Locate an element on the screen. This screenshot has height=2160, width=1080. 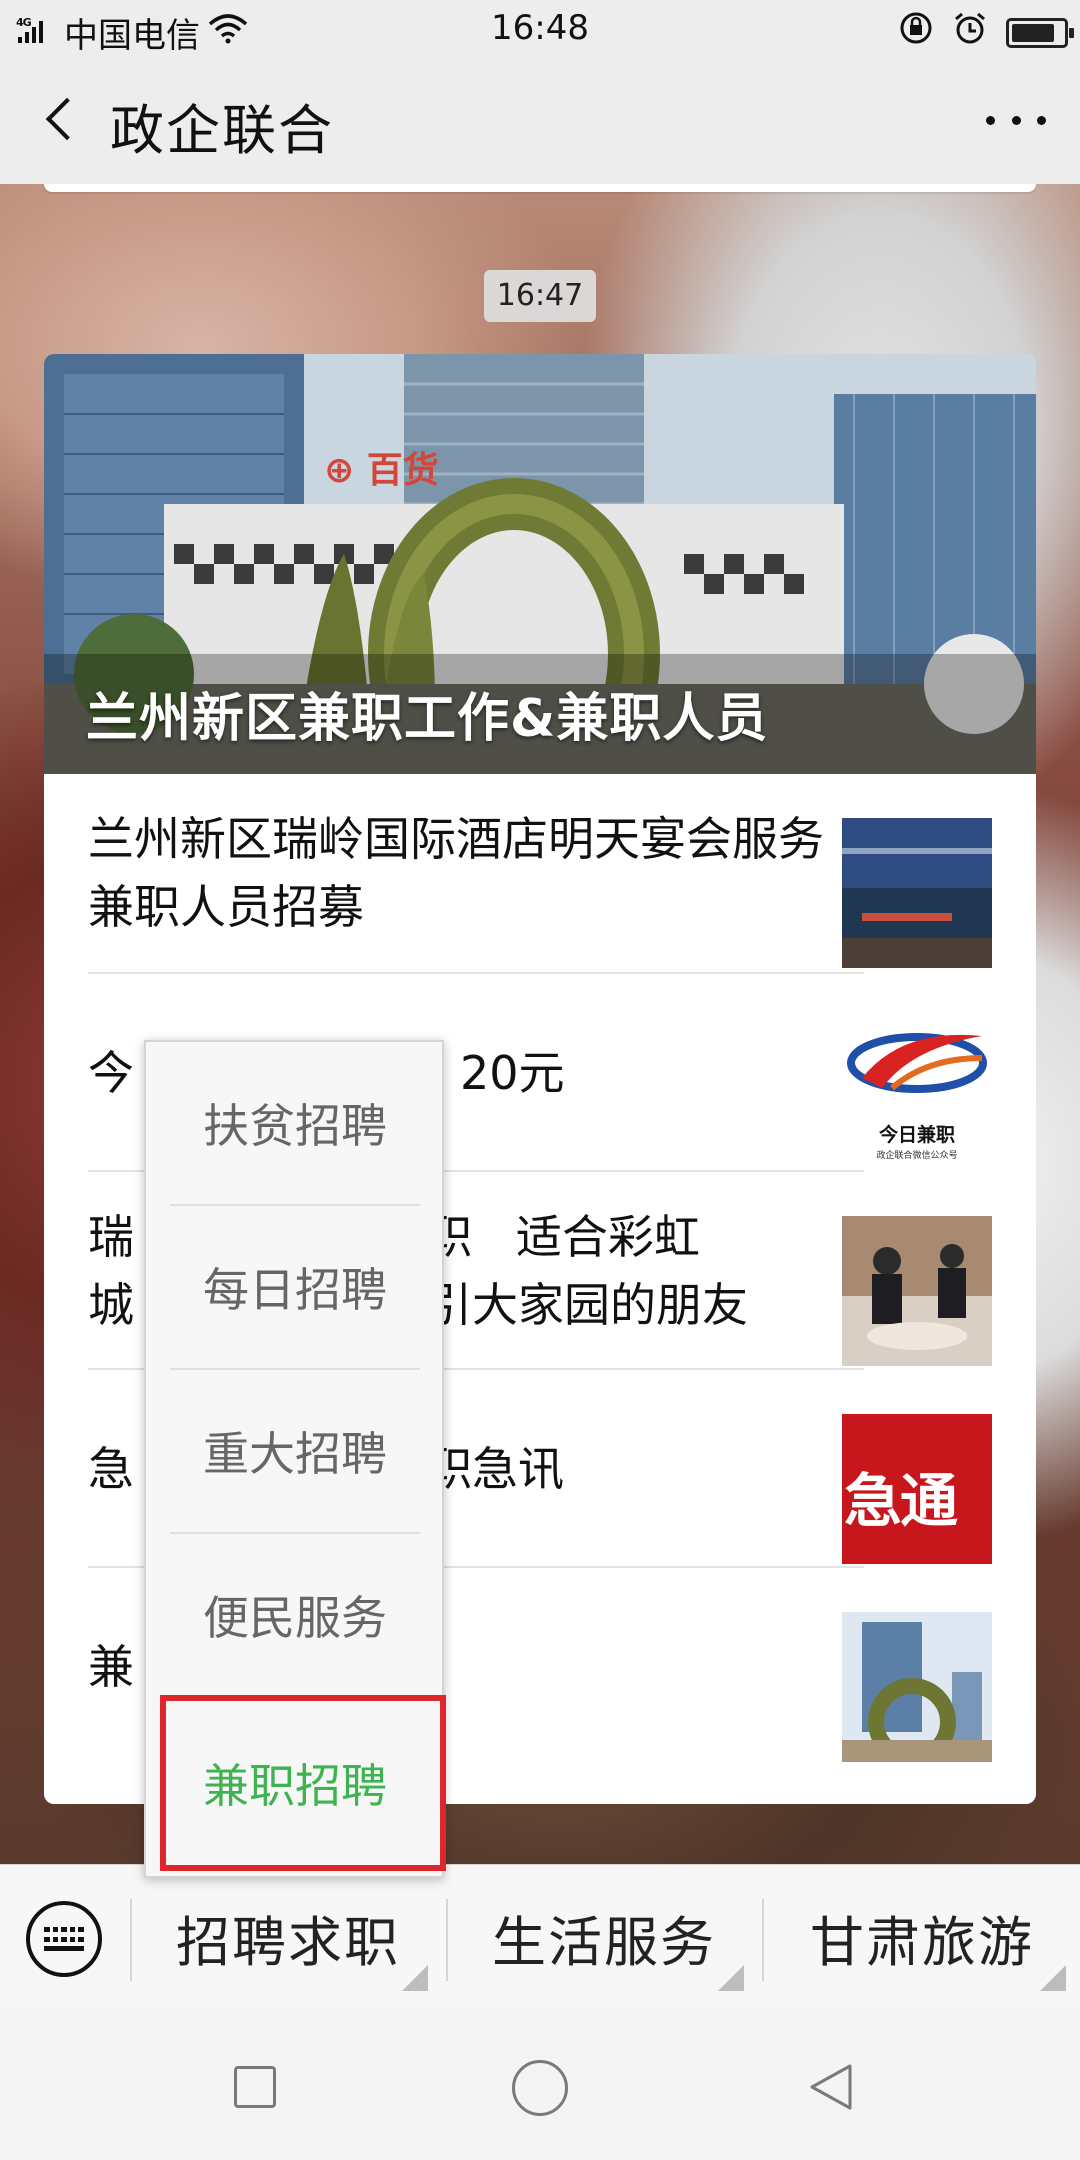
chat-header: 政企联合 is located at coordinates (540, 120).